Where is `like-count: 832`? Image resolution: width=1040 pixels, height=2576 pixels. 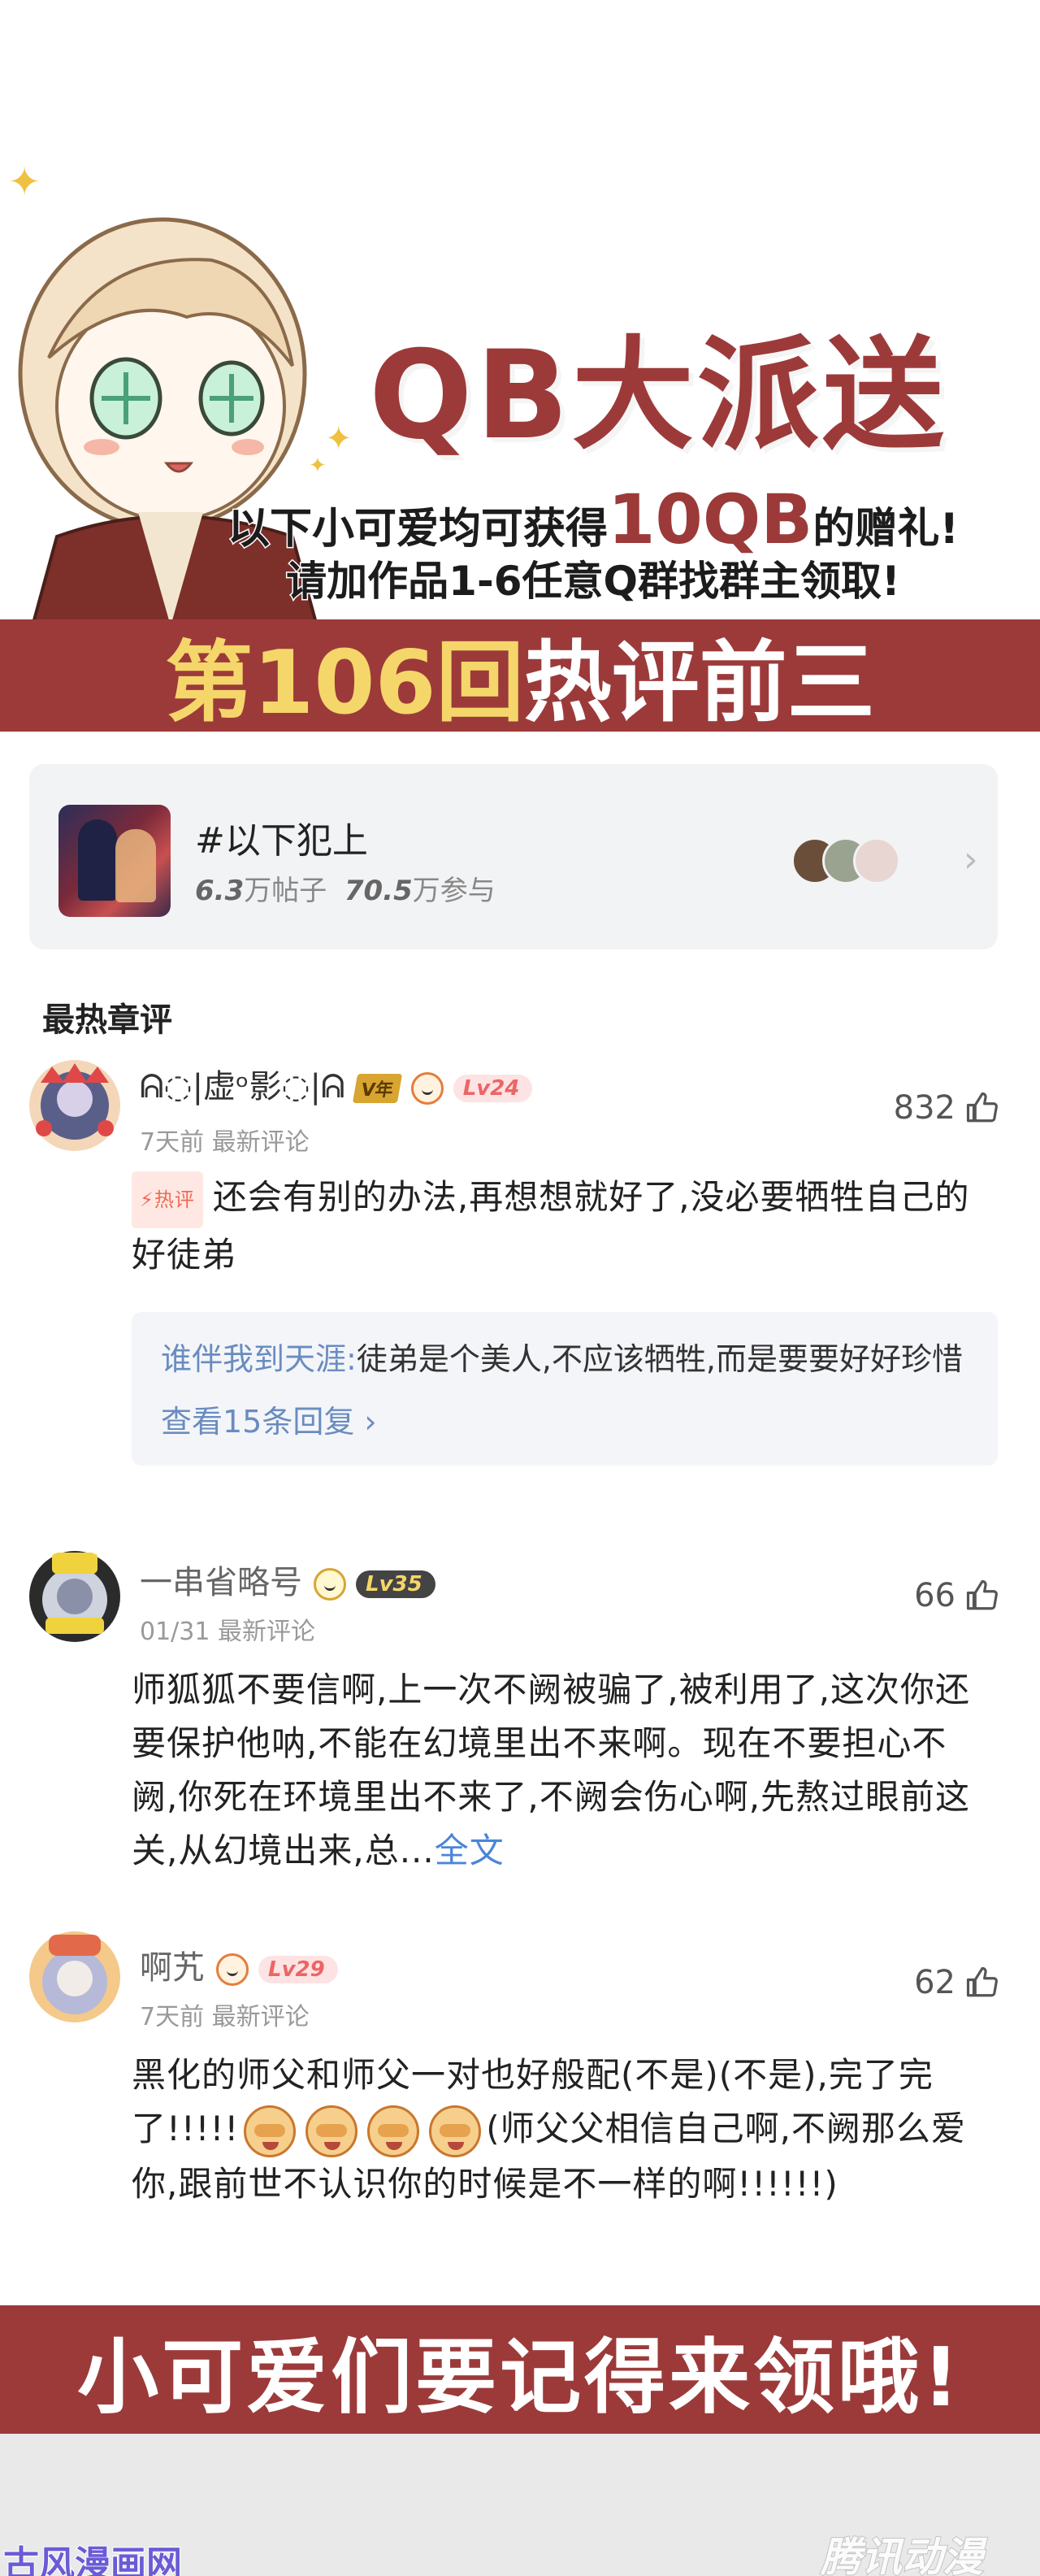 like-count: 832 is located at coordinates (924, 1108).